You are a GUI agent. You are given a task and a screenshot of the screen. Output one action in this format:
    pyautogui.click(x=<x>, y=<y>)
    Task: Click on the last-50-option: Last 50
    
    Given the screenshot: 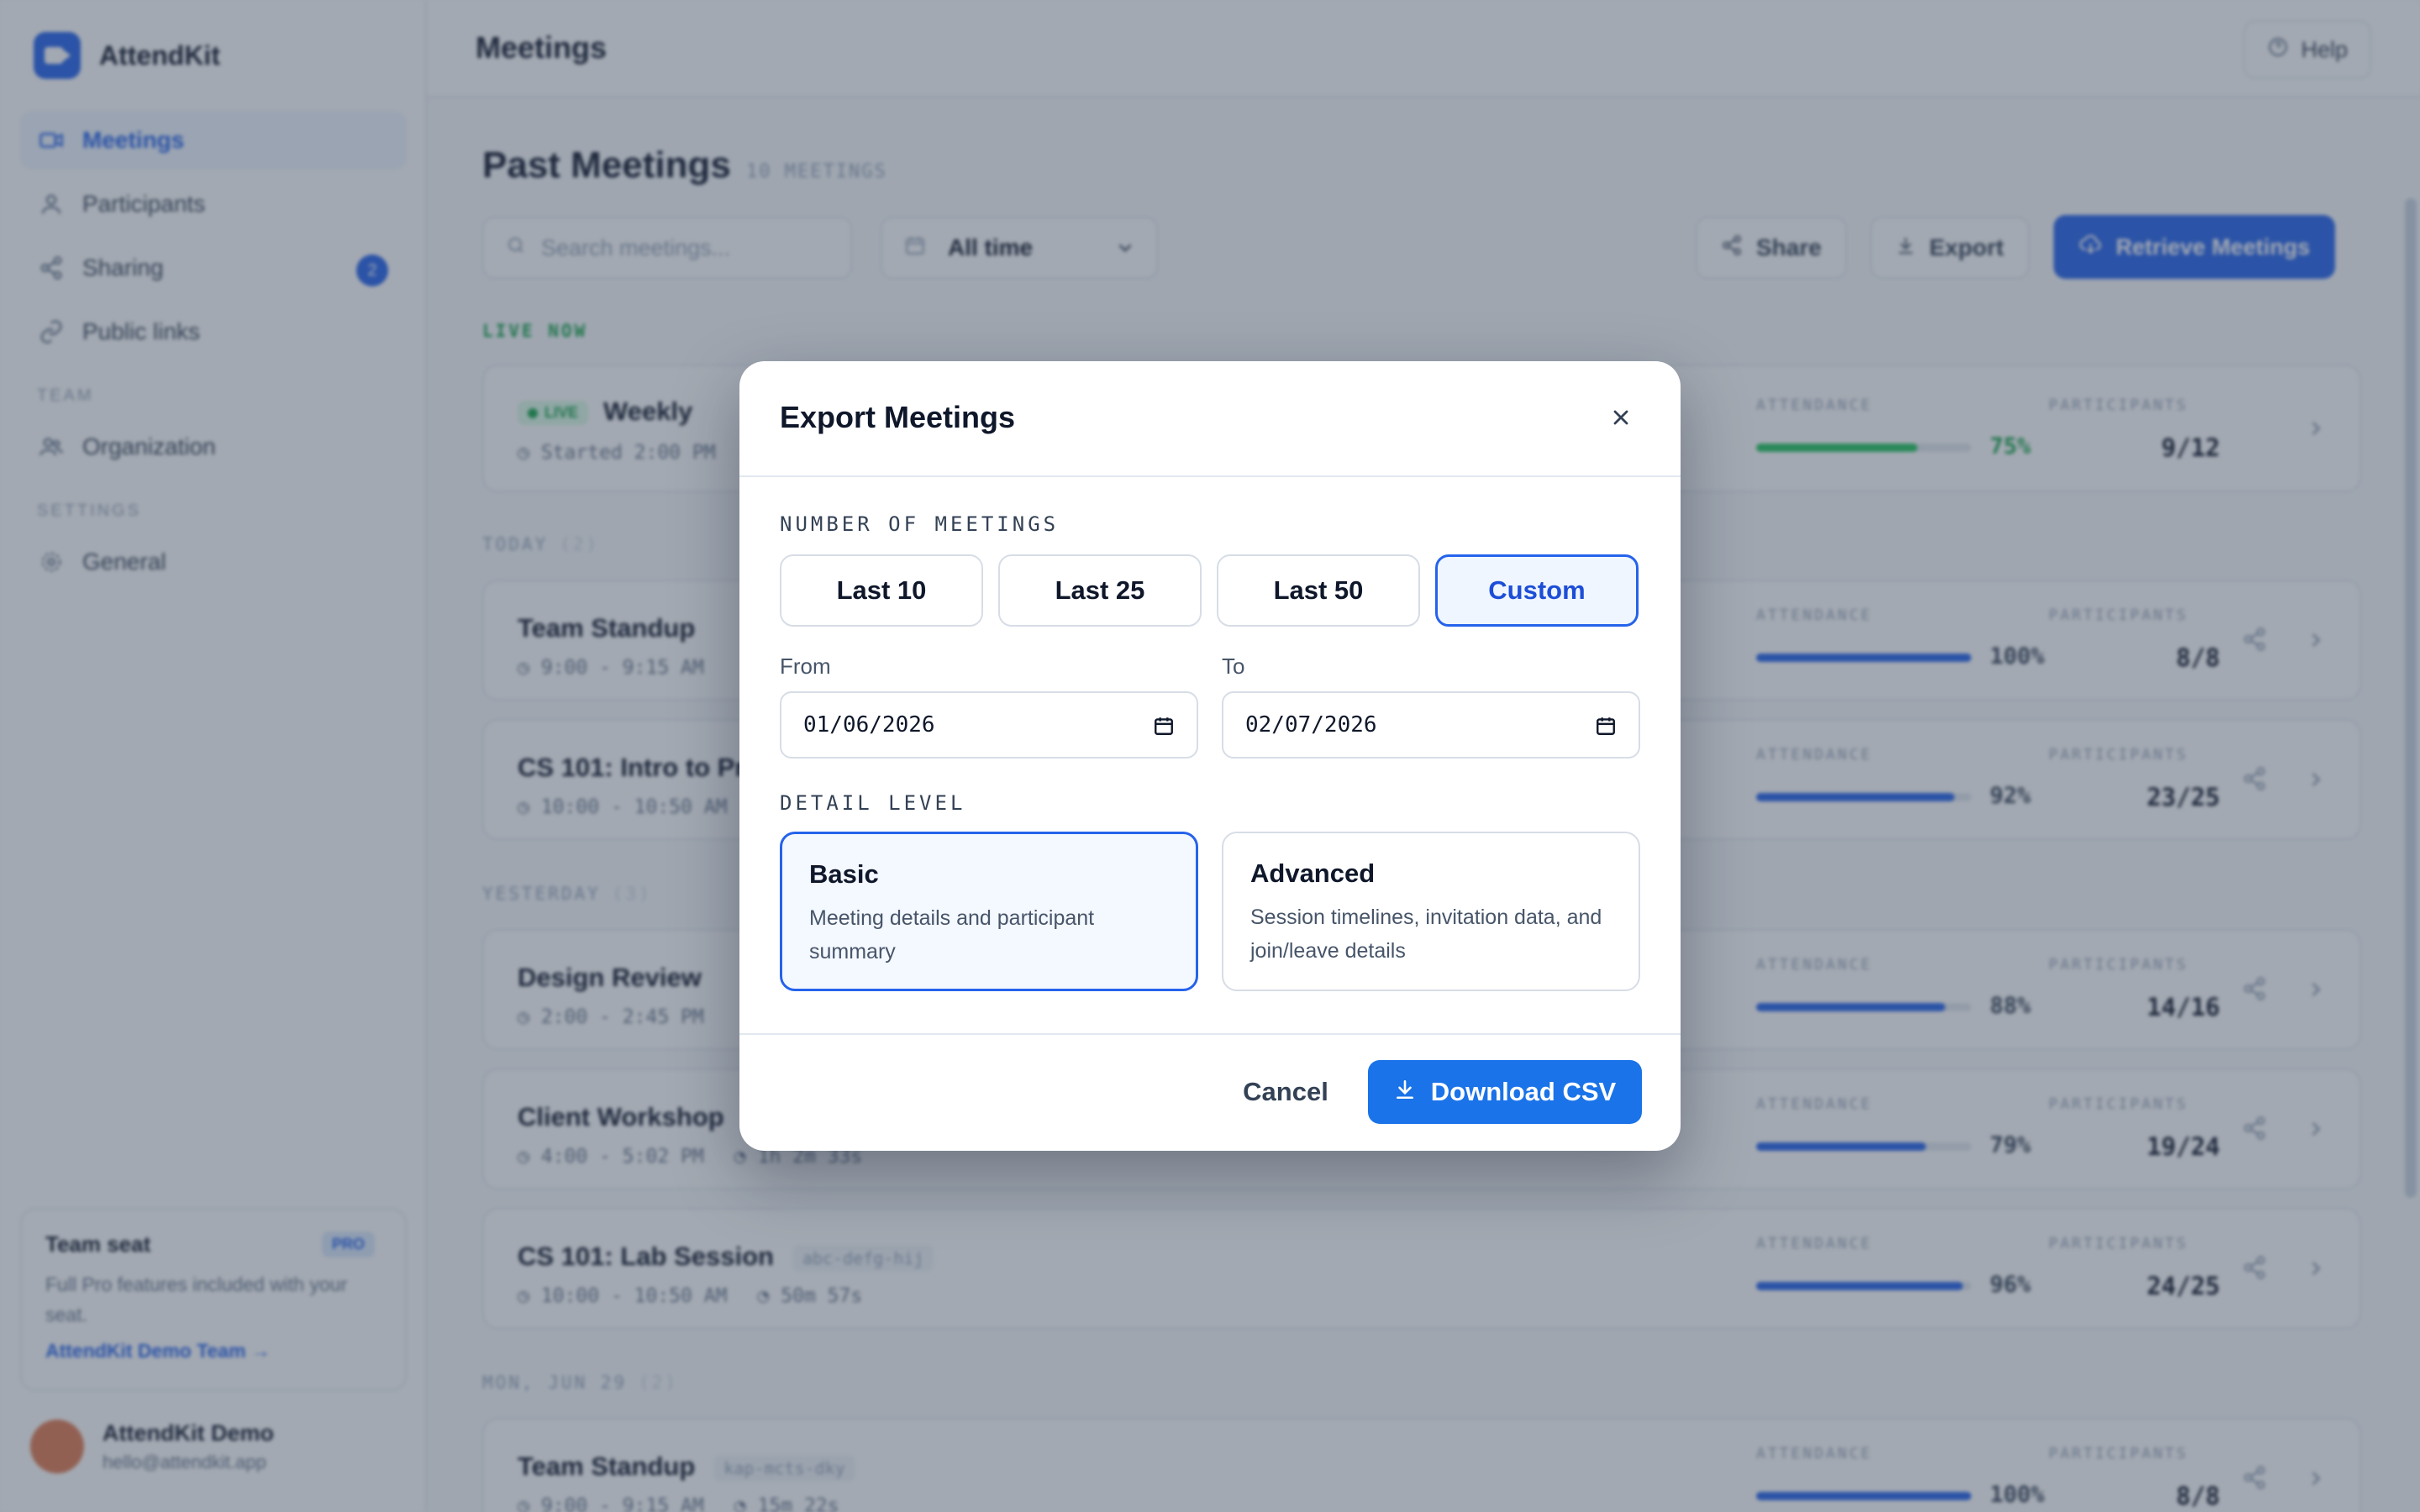 What is the action you would take?
    pyautogui.click(x=1318, y=590)
    